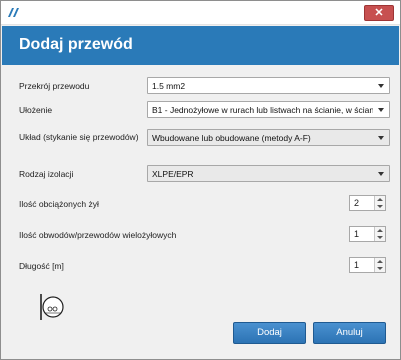 The width and height of the screenshot is (401, 360). Describe the element at coordinates (76, 44) in the screenshot. I see `dialog-title: Dodaj przewód` at that location.